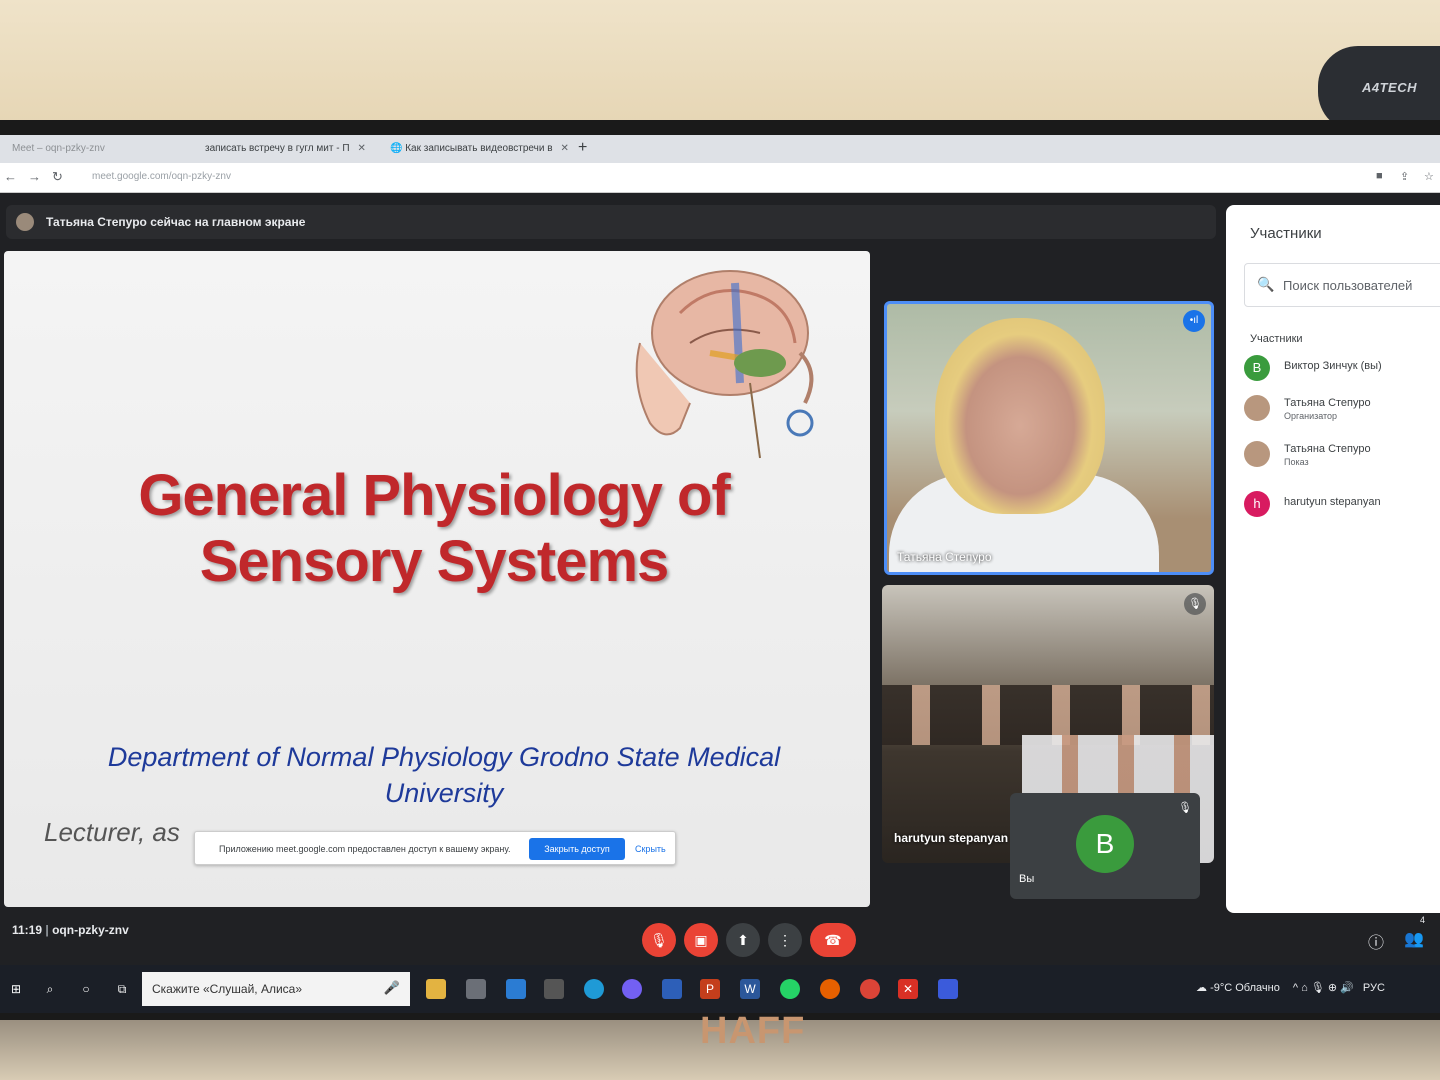  Describe the element at coordinates (227, 989) in the screenshot. I see `taskbar-search-text: Скажите «Слушай, Алиса»` at that location.